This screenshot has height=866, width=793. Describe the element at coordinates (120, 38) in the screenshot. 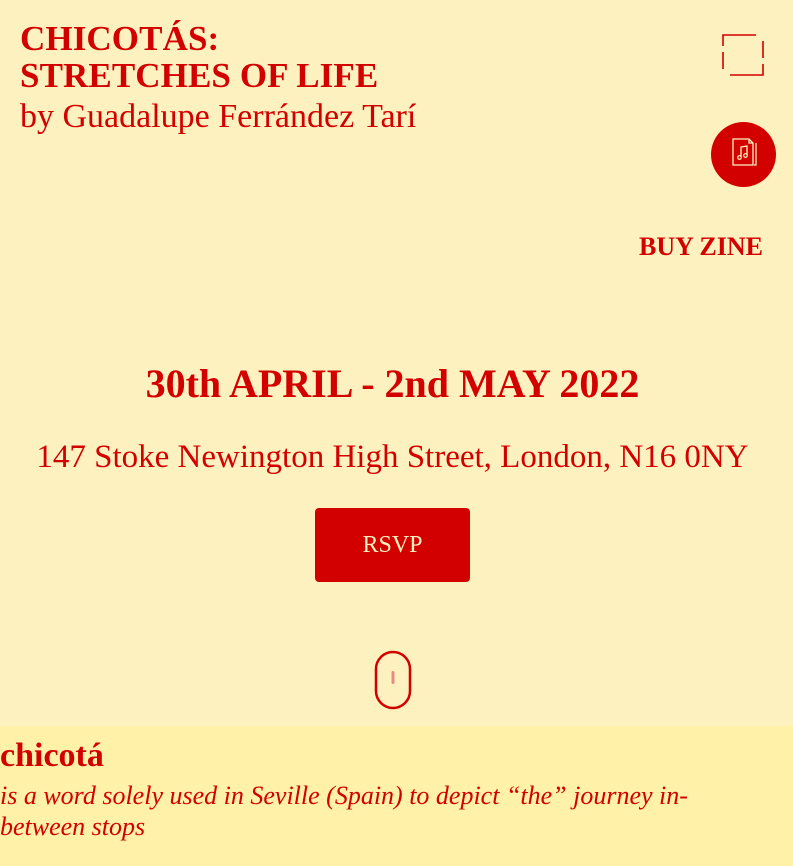

I see `title-line-1: CHICOTÁS:` at that location.